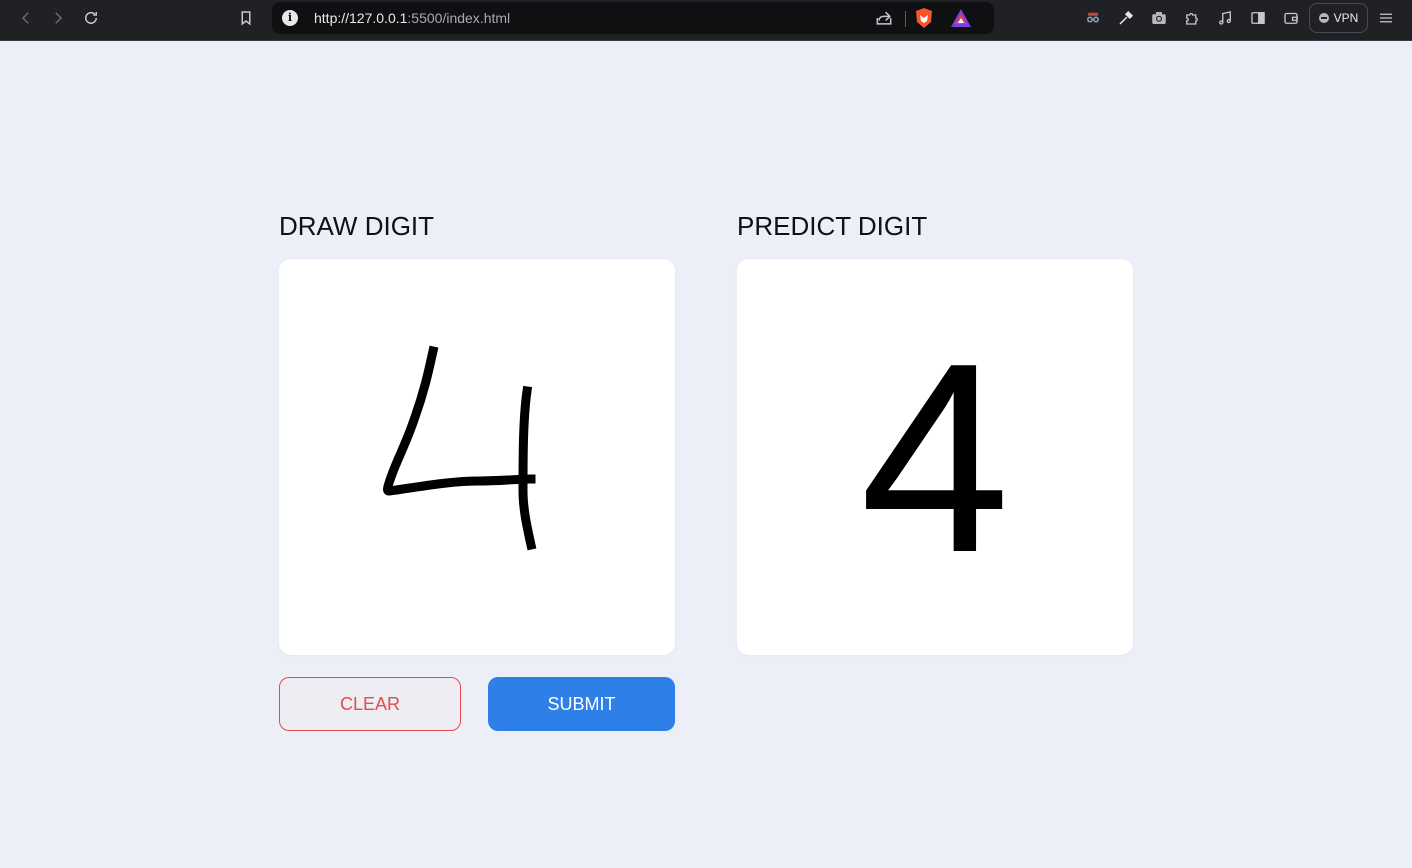 This screenshot has width=1412, height=868. What do you see at coordinates (1126, 18) in the screenshot?
I see `eyedropper-icon` at bounding box center [1126, 18].